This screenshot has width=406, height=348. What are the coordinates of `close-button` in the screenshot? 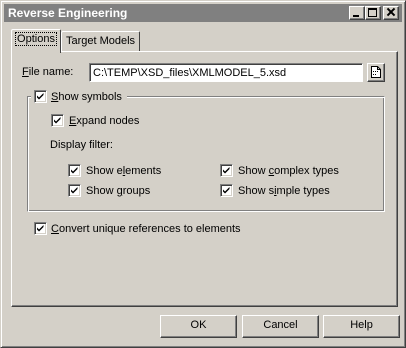 It's located at (391, 13).